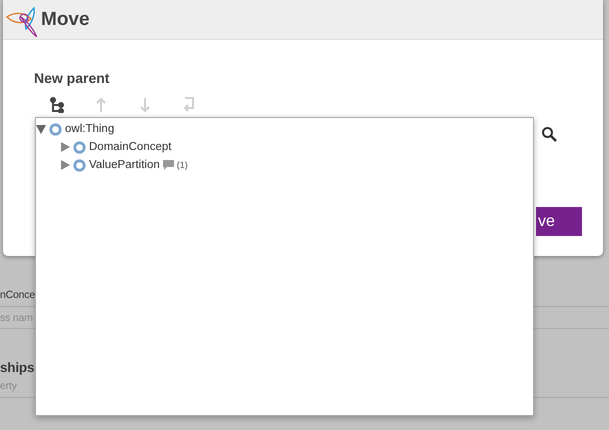  Describe the element at coordinates (17, 367) in the screenshot. I see `background-text: ships` at that location.